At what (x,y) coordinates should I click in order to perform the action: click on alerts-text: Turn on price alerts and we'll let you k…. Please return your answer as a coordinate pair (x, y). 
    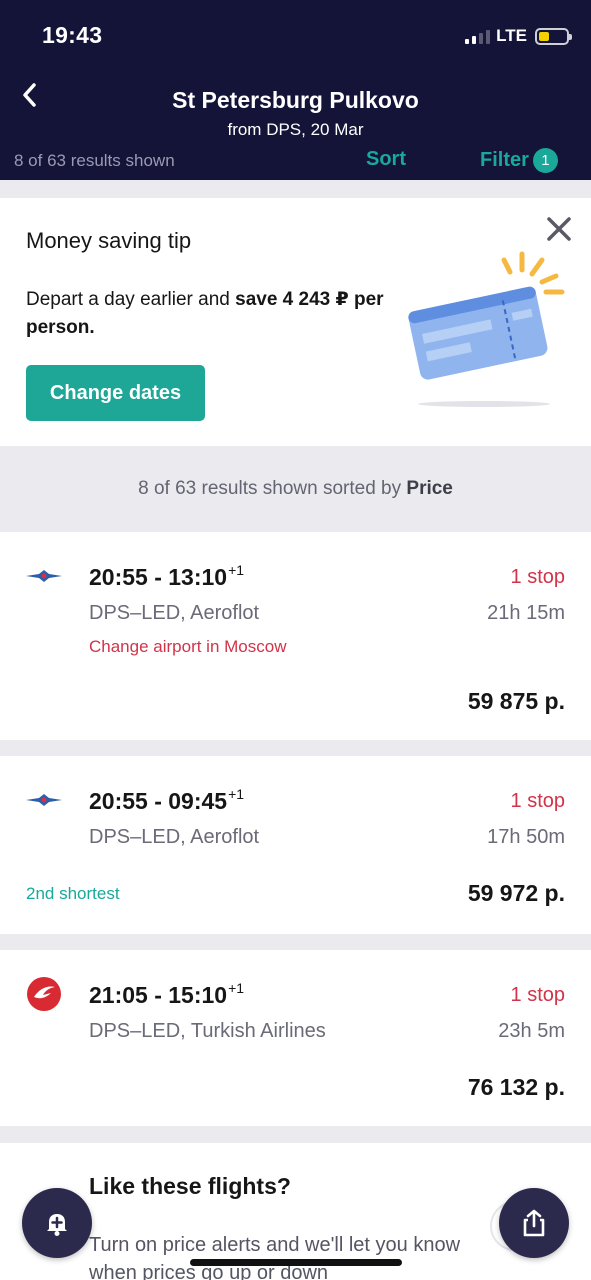
    Looking at the image, I should click on (275, 1257).